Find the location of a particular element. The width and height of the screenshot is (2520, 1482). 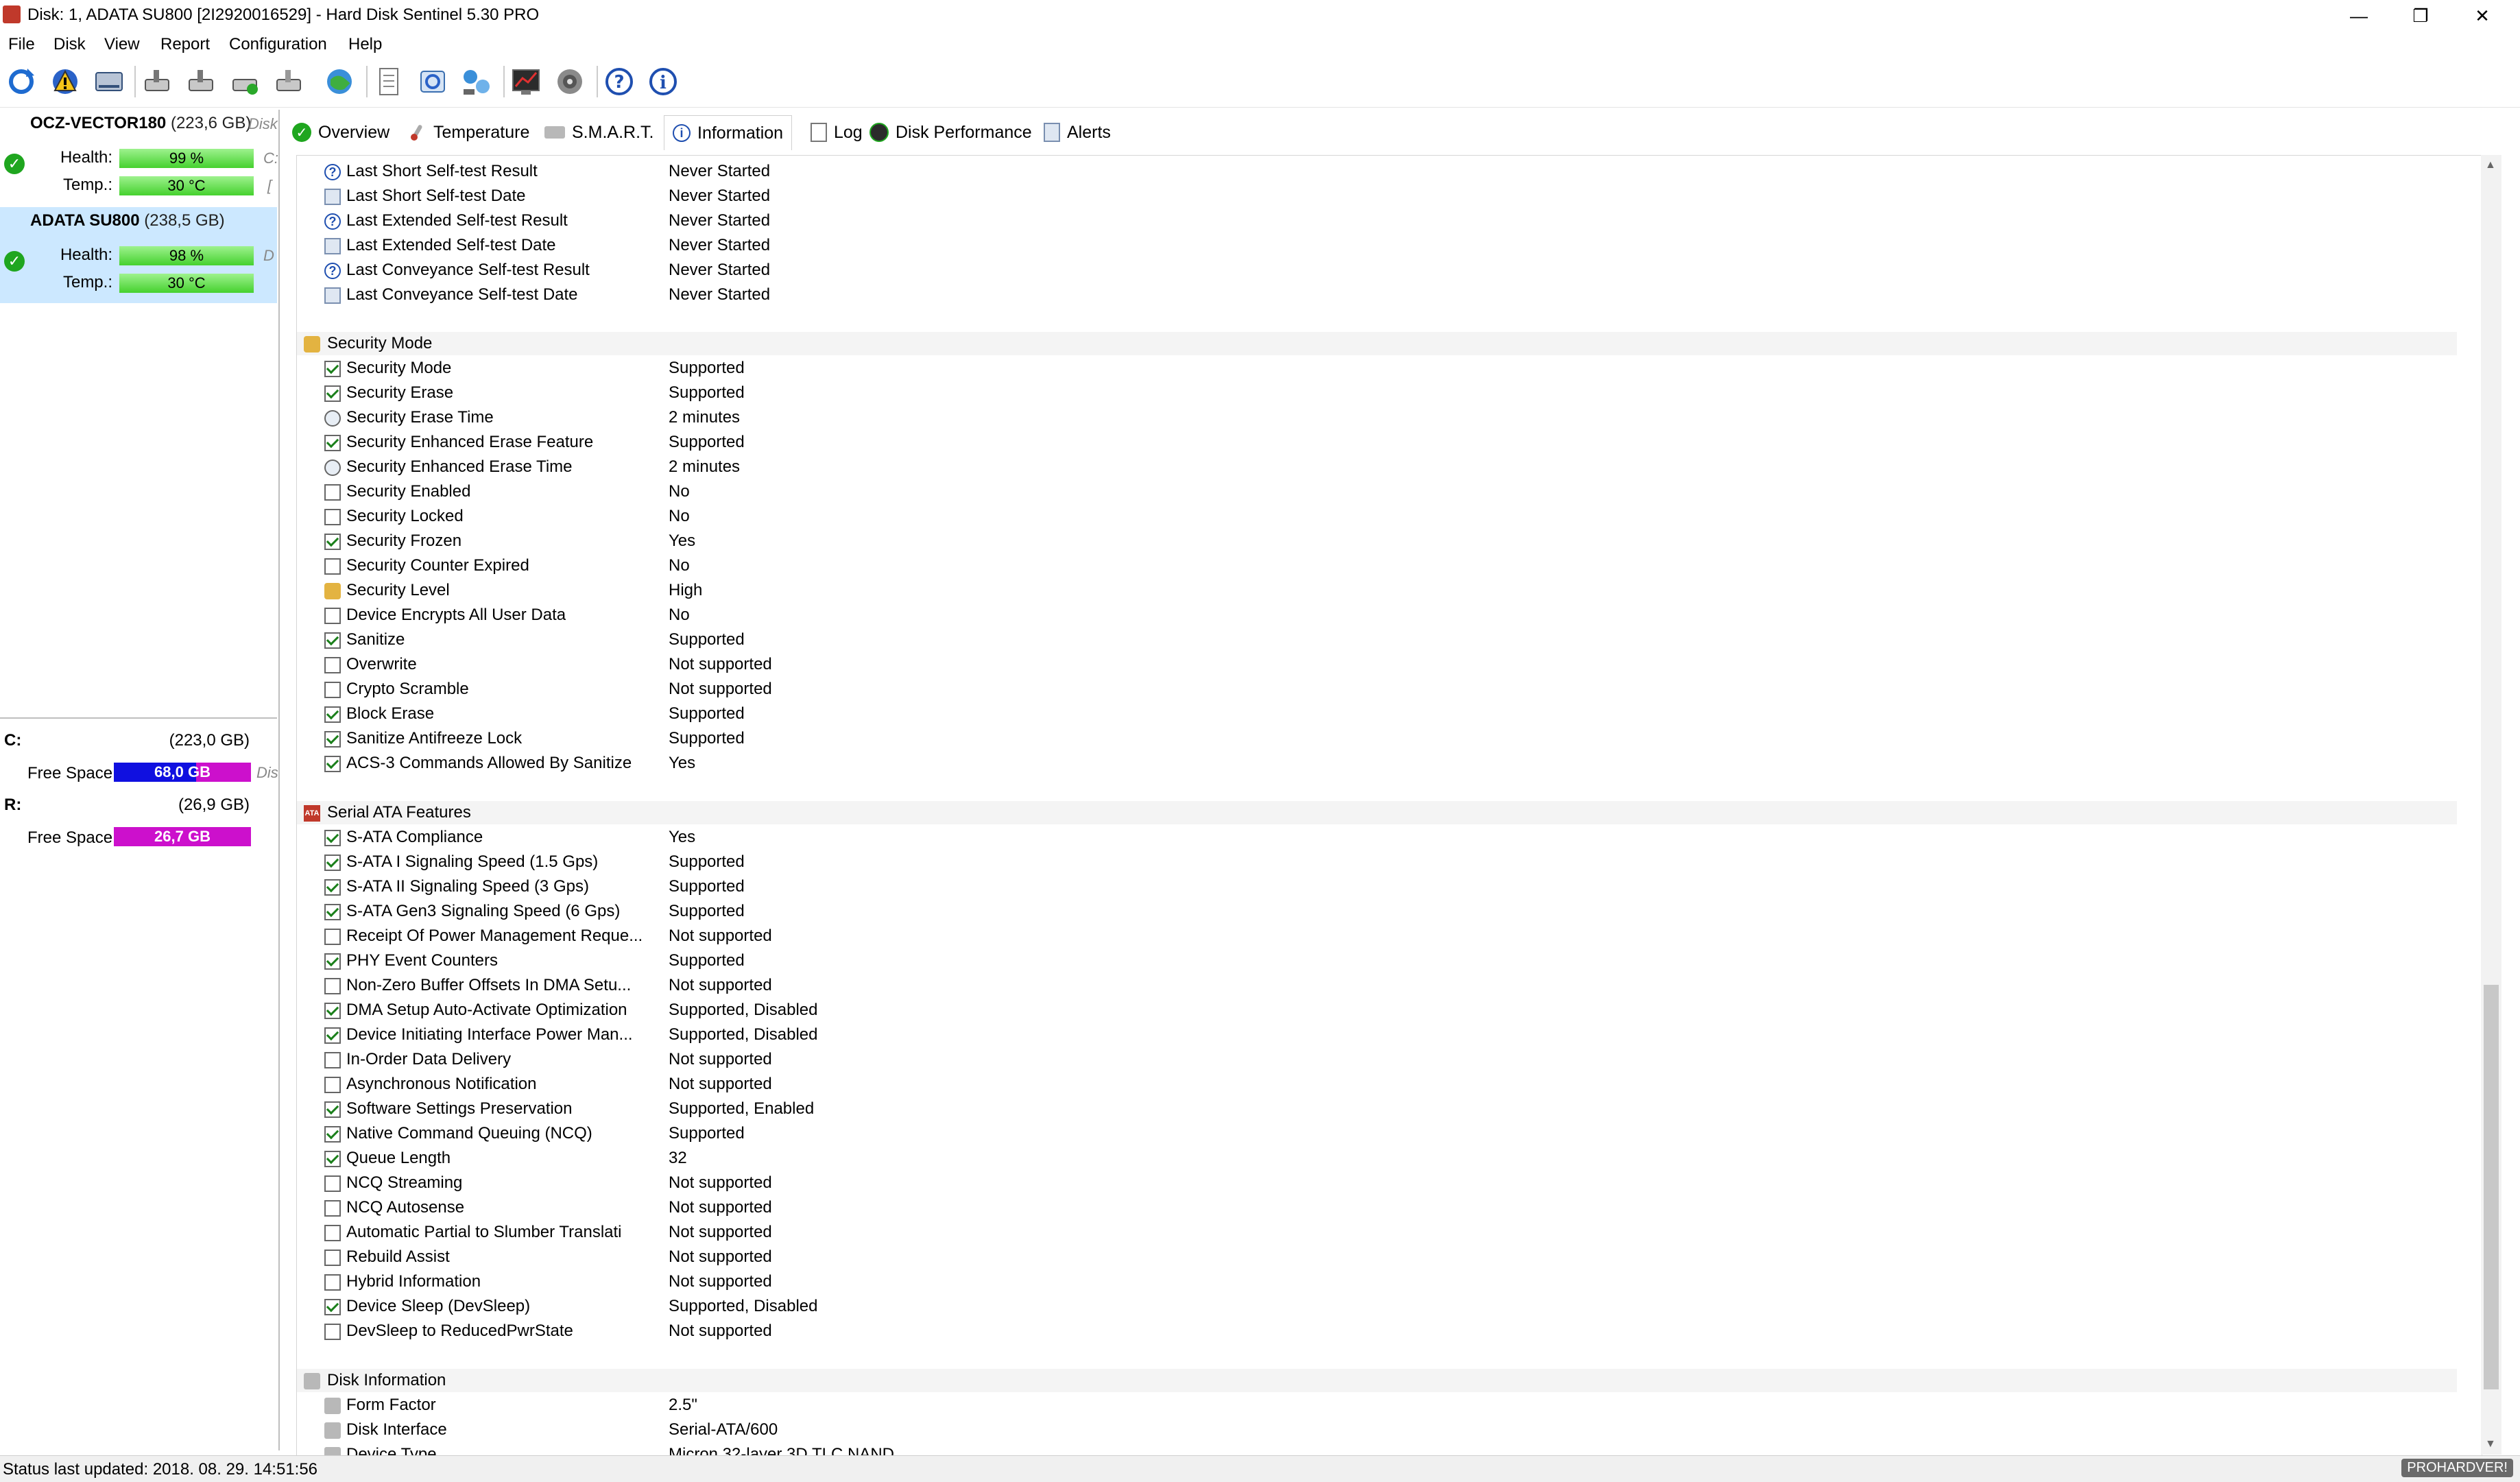

temp-trail-text: [ is located at coordinates (269, 185).